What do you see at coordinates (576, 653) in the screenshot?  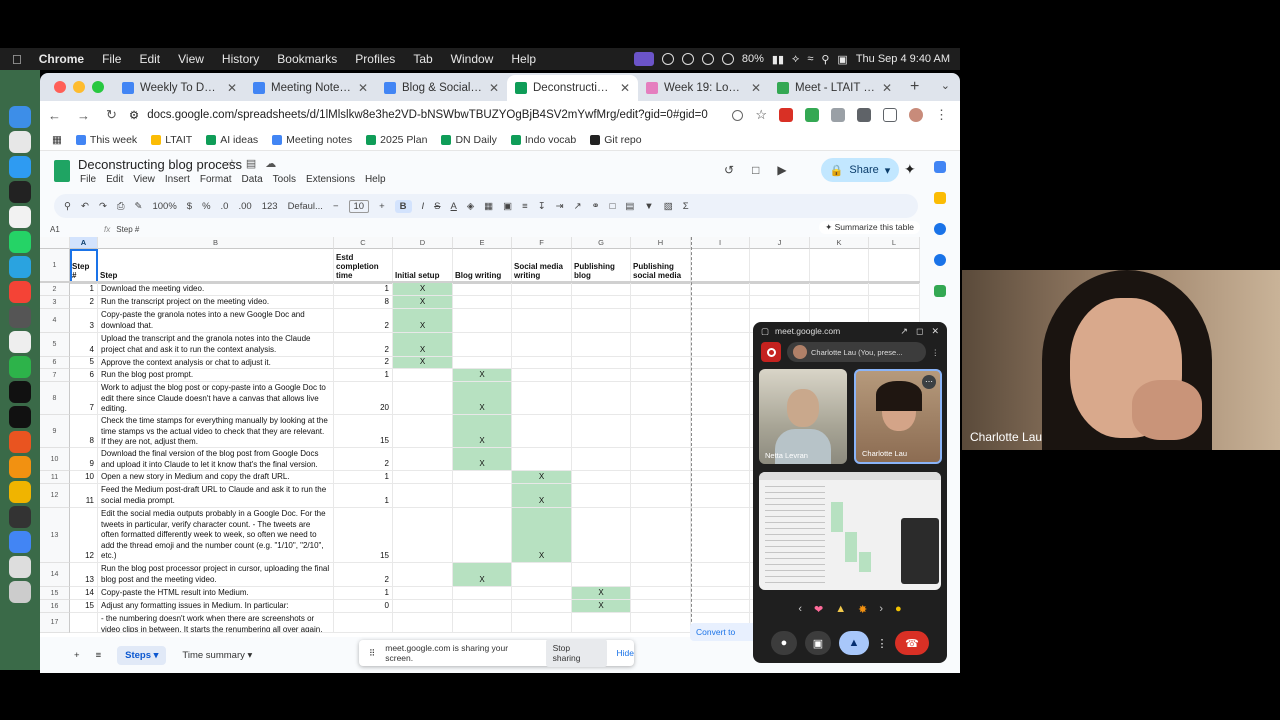 I see `stop-sharing-button: Stop sharing` at bounding box center [576, 653].